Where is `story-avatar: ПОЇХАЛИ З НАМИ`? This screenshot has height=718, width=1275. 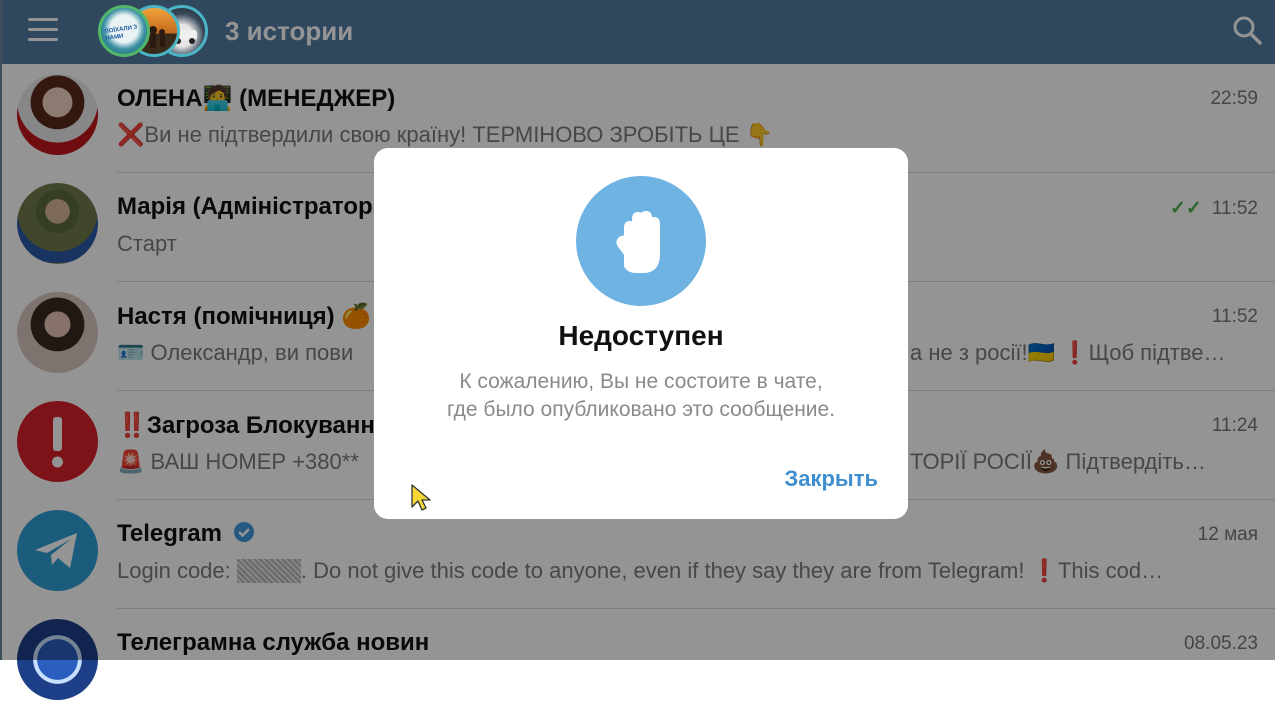
story-avatar: ПОЇХАЛИ З НАМИ is located at coordinates (124, 31).